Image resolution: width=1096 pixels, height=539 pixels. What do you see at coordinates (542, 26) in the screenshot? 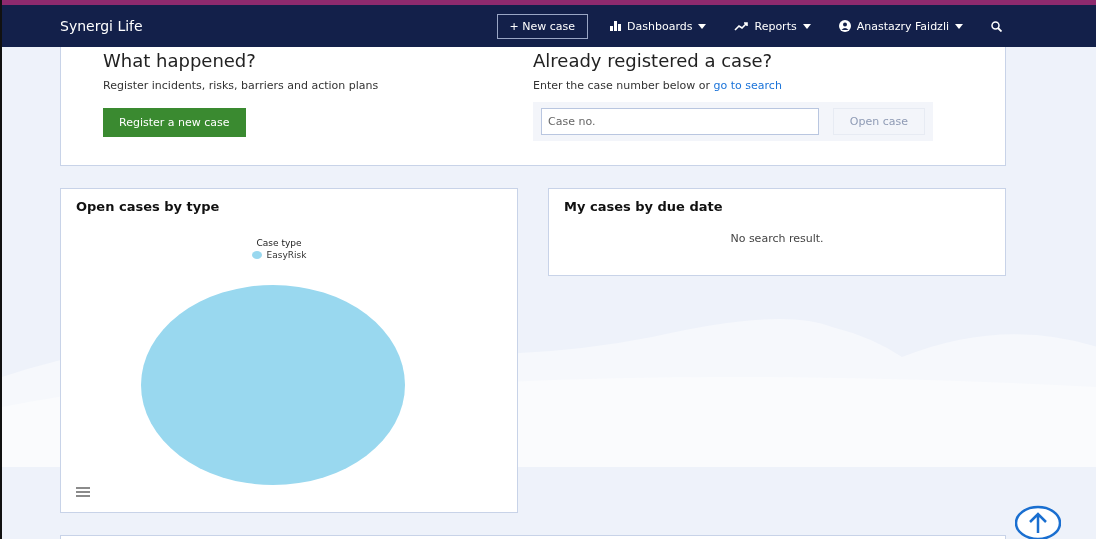
I see `new-case-button: + New case` at bounding box center [542, 26].